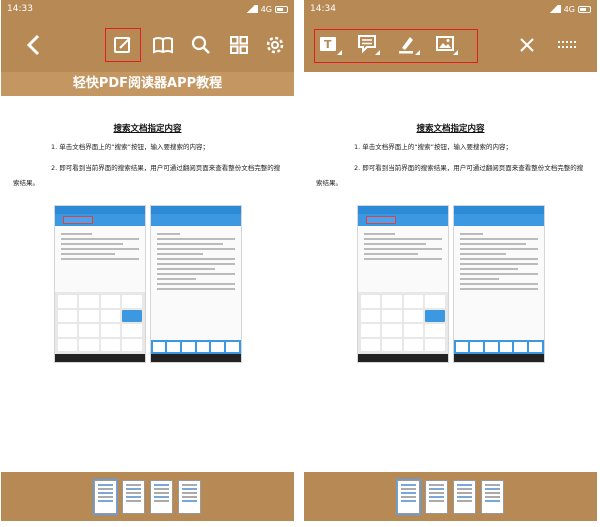 Image resolution: width=600 pixels, height=527 pixels. What do you see at coordinates (450, 9) in the screenshot?
I see `status-bar: 14:34 4G` at bounding box center [450, 9].